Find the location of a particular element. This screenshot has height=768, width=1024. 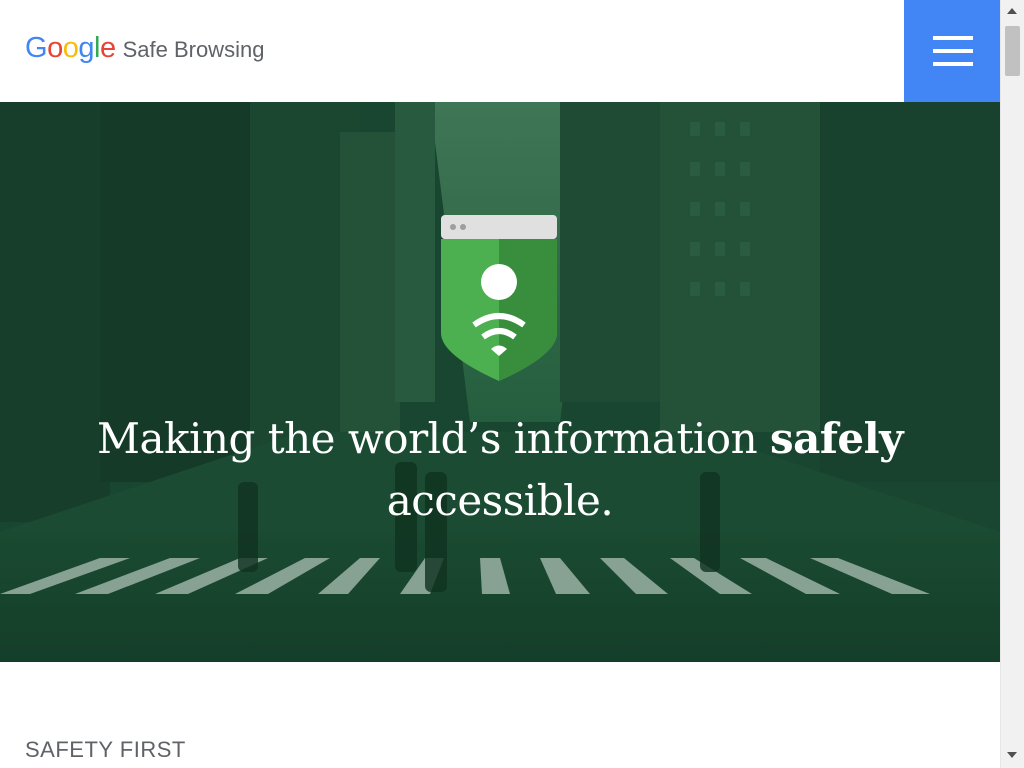

section-heading: SAFETY FIRST is located at coordinates (105, 749).